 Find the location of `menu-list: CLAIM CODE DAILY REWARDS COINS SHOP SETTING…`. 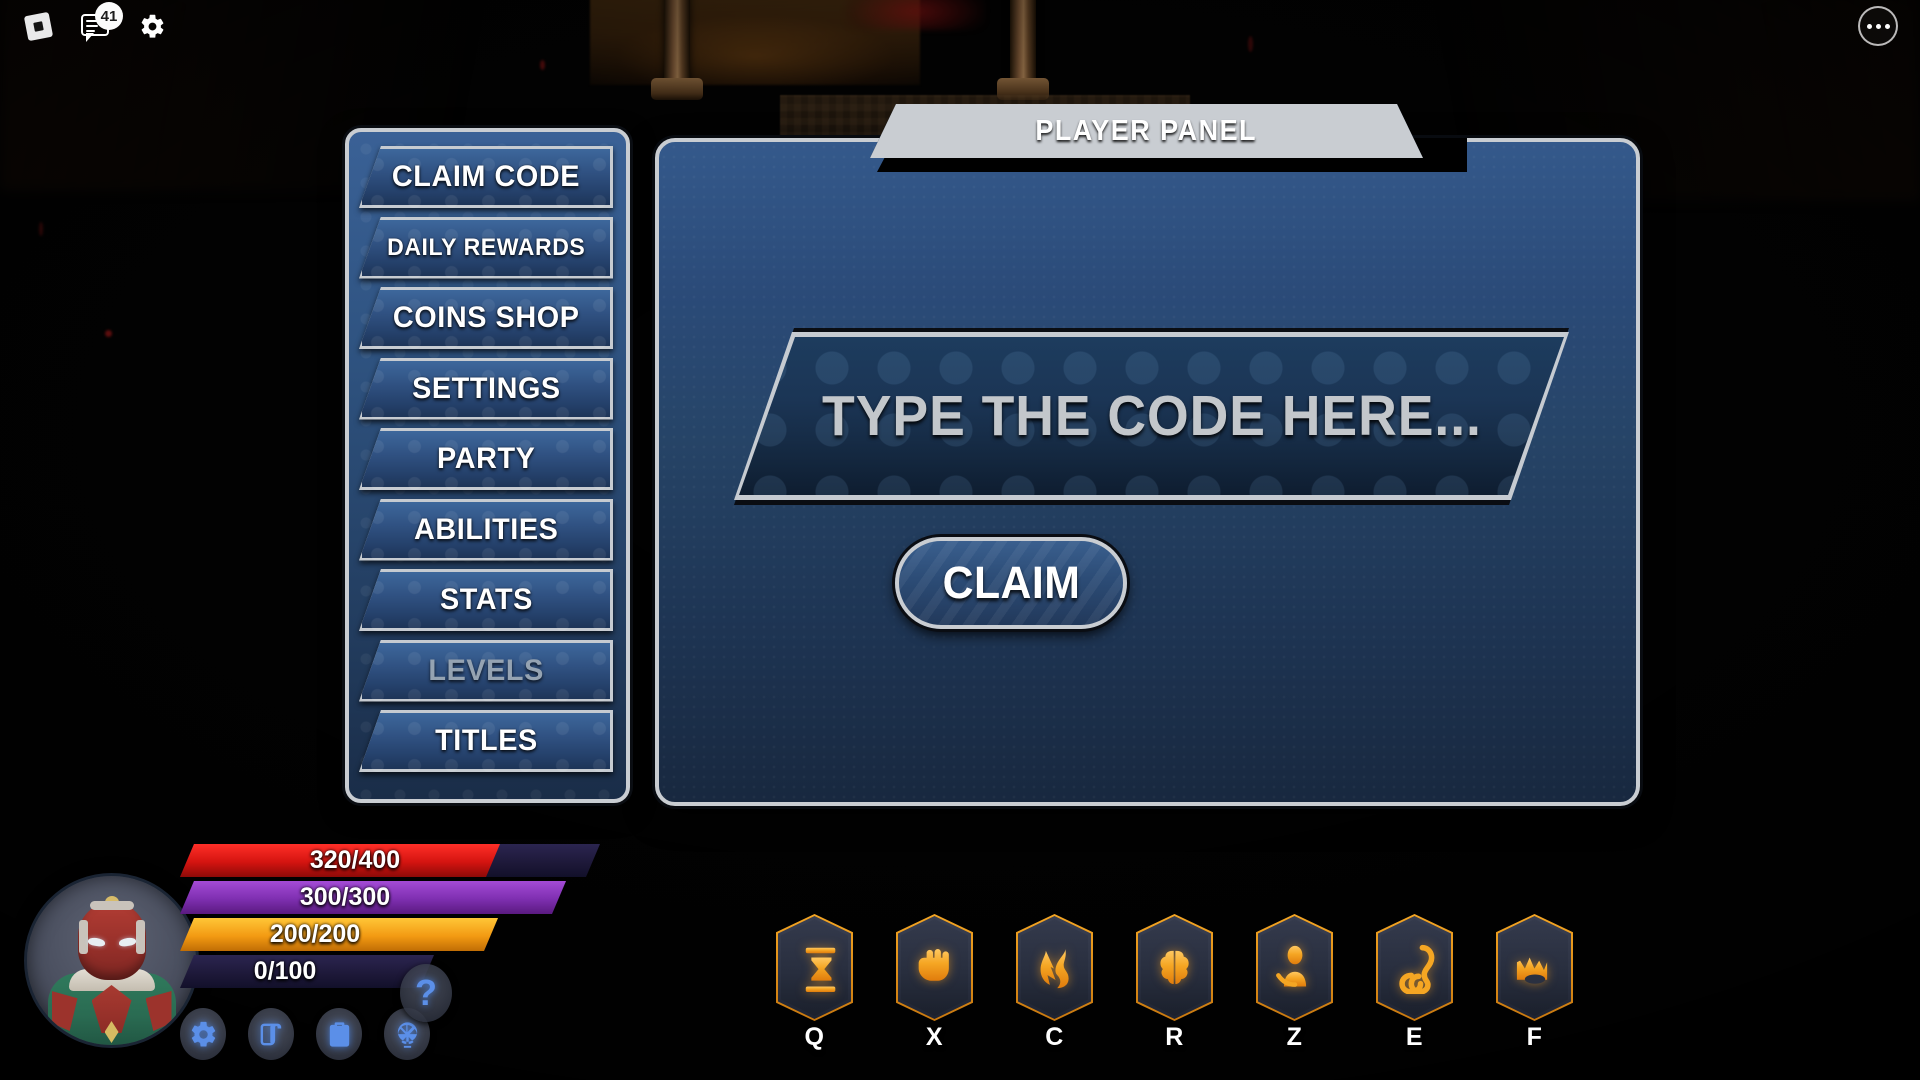

menu-list: CLAIM CODE DAILY REWARDS COINS SHOP SETTING… is located at coordinates (488, 459).